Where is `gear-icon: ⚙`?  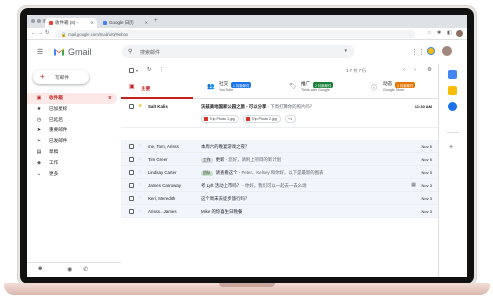
gear-icon: ⚙ is located at coordinates (429, 70).